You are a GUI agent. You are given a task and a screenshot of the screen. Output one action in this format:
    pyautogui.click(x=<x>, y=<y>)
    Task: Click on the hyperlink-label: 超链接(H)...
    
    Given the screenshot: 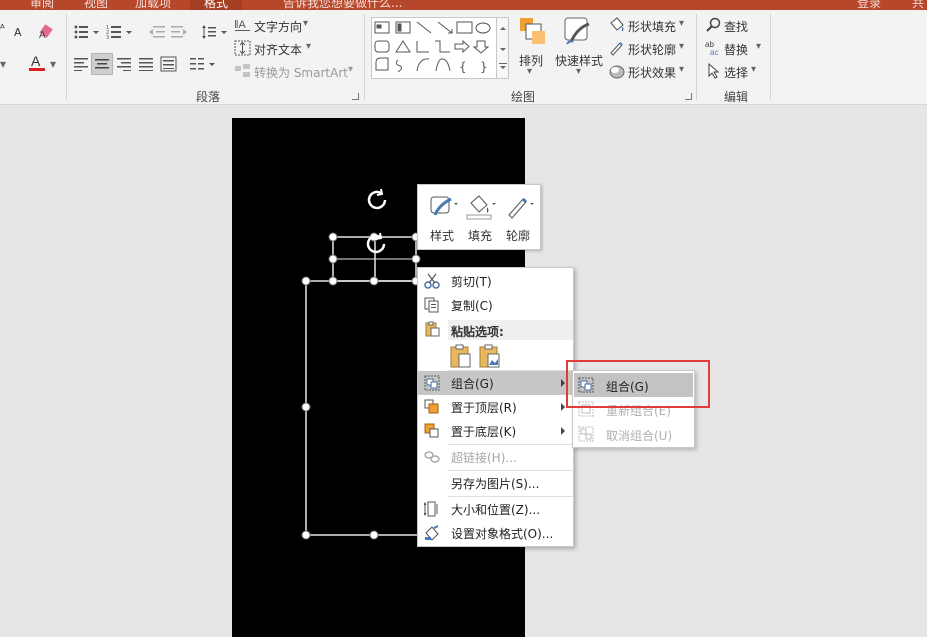 What is the action you would take?
    pyautogui.click(x=484, y=458)
    